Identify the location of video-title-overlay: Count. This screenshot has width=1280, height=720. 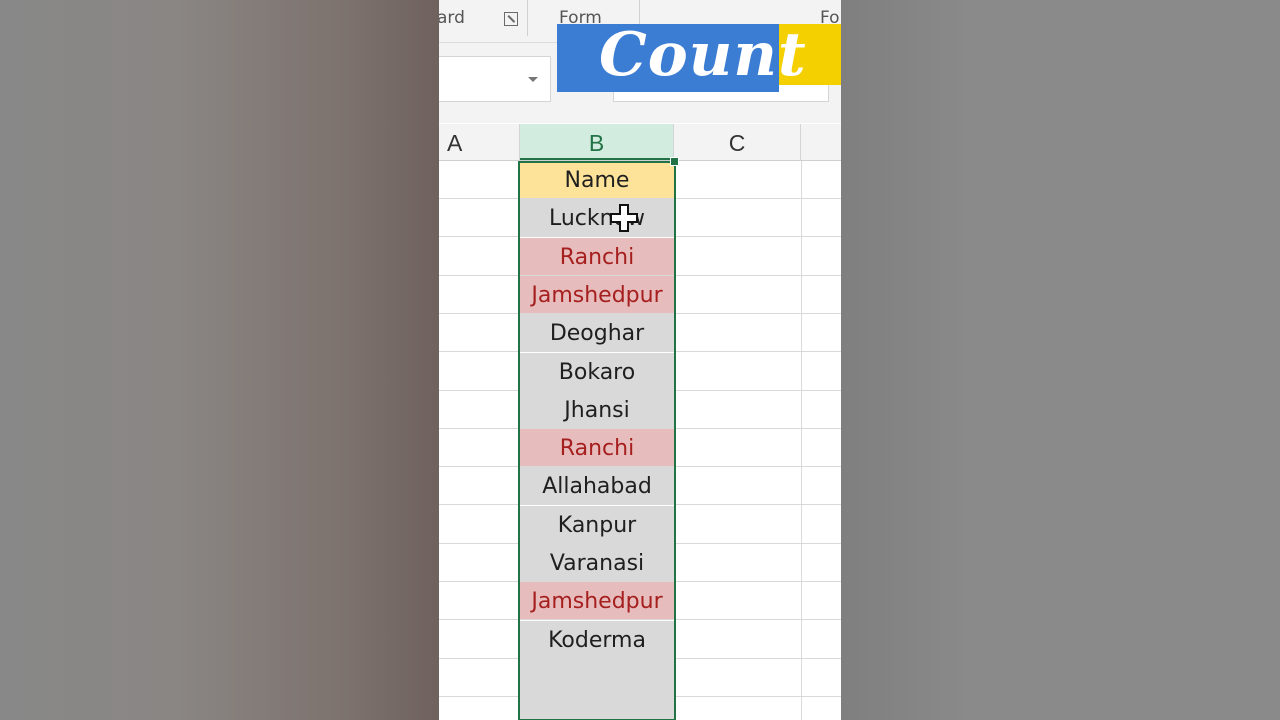
(699, 56).